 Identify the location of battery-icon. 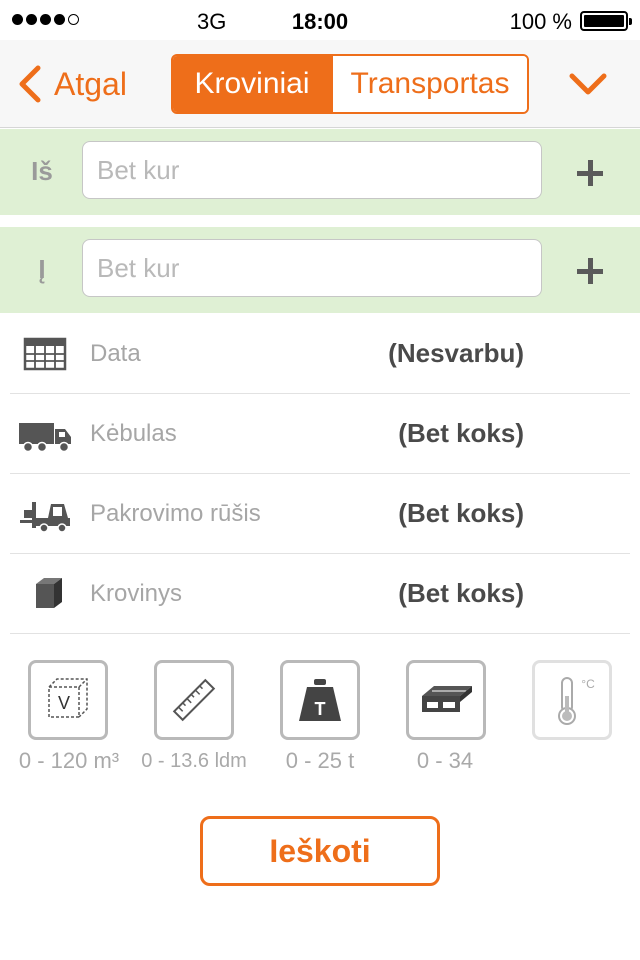
(606, 21).